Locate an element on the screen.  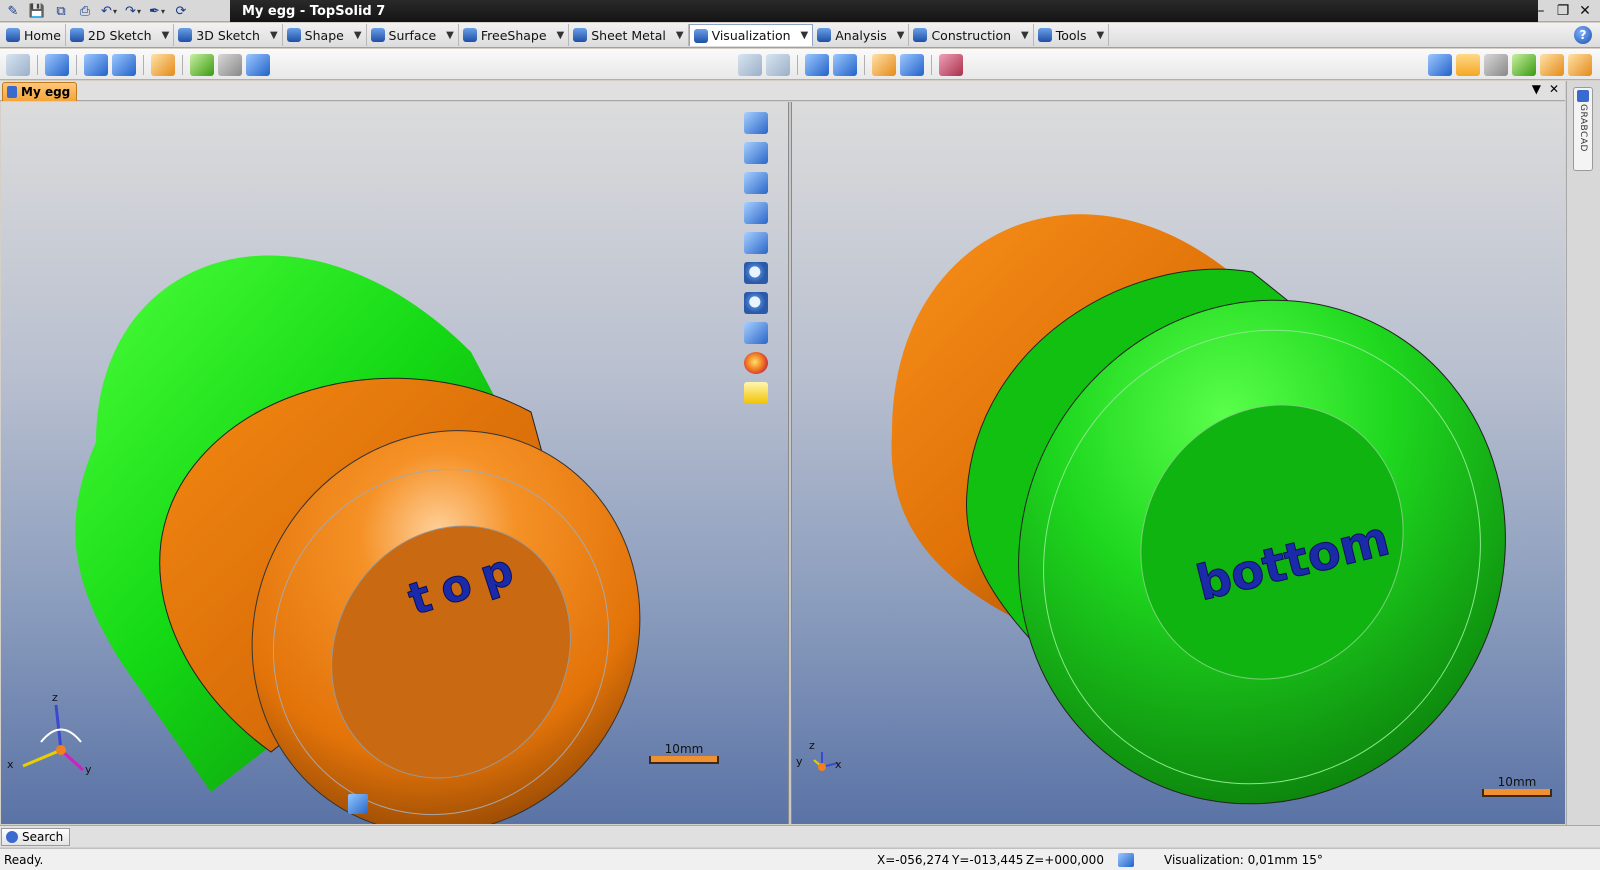
window-title: My egg - TopSolid 7 is located at coordinates (884, 11).